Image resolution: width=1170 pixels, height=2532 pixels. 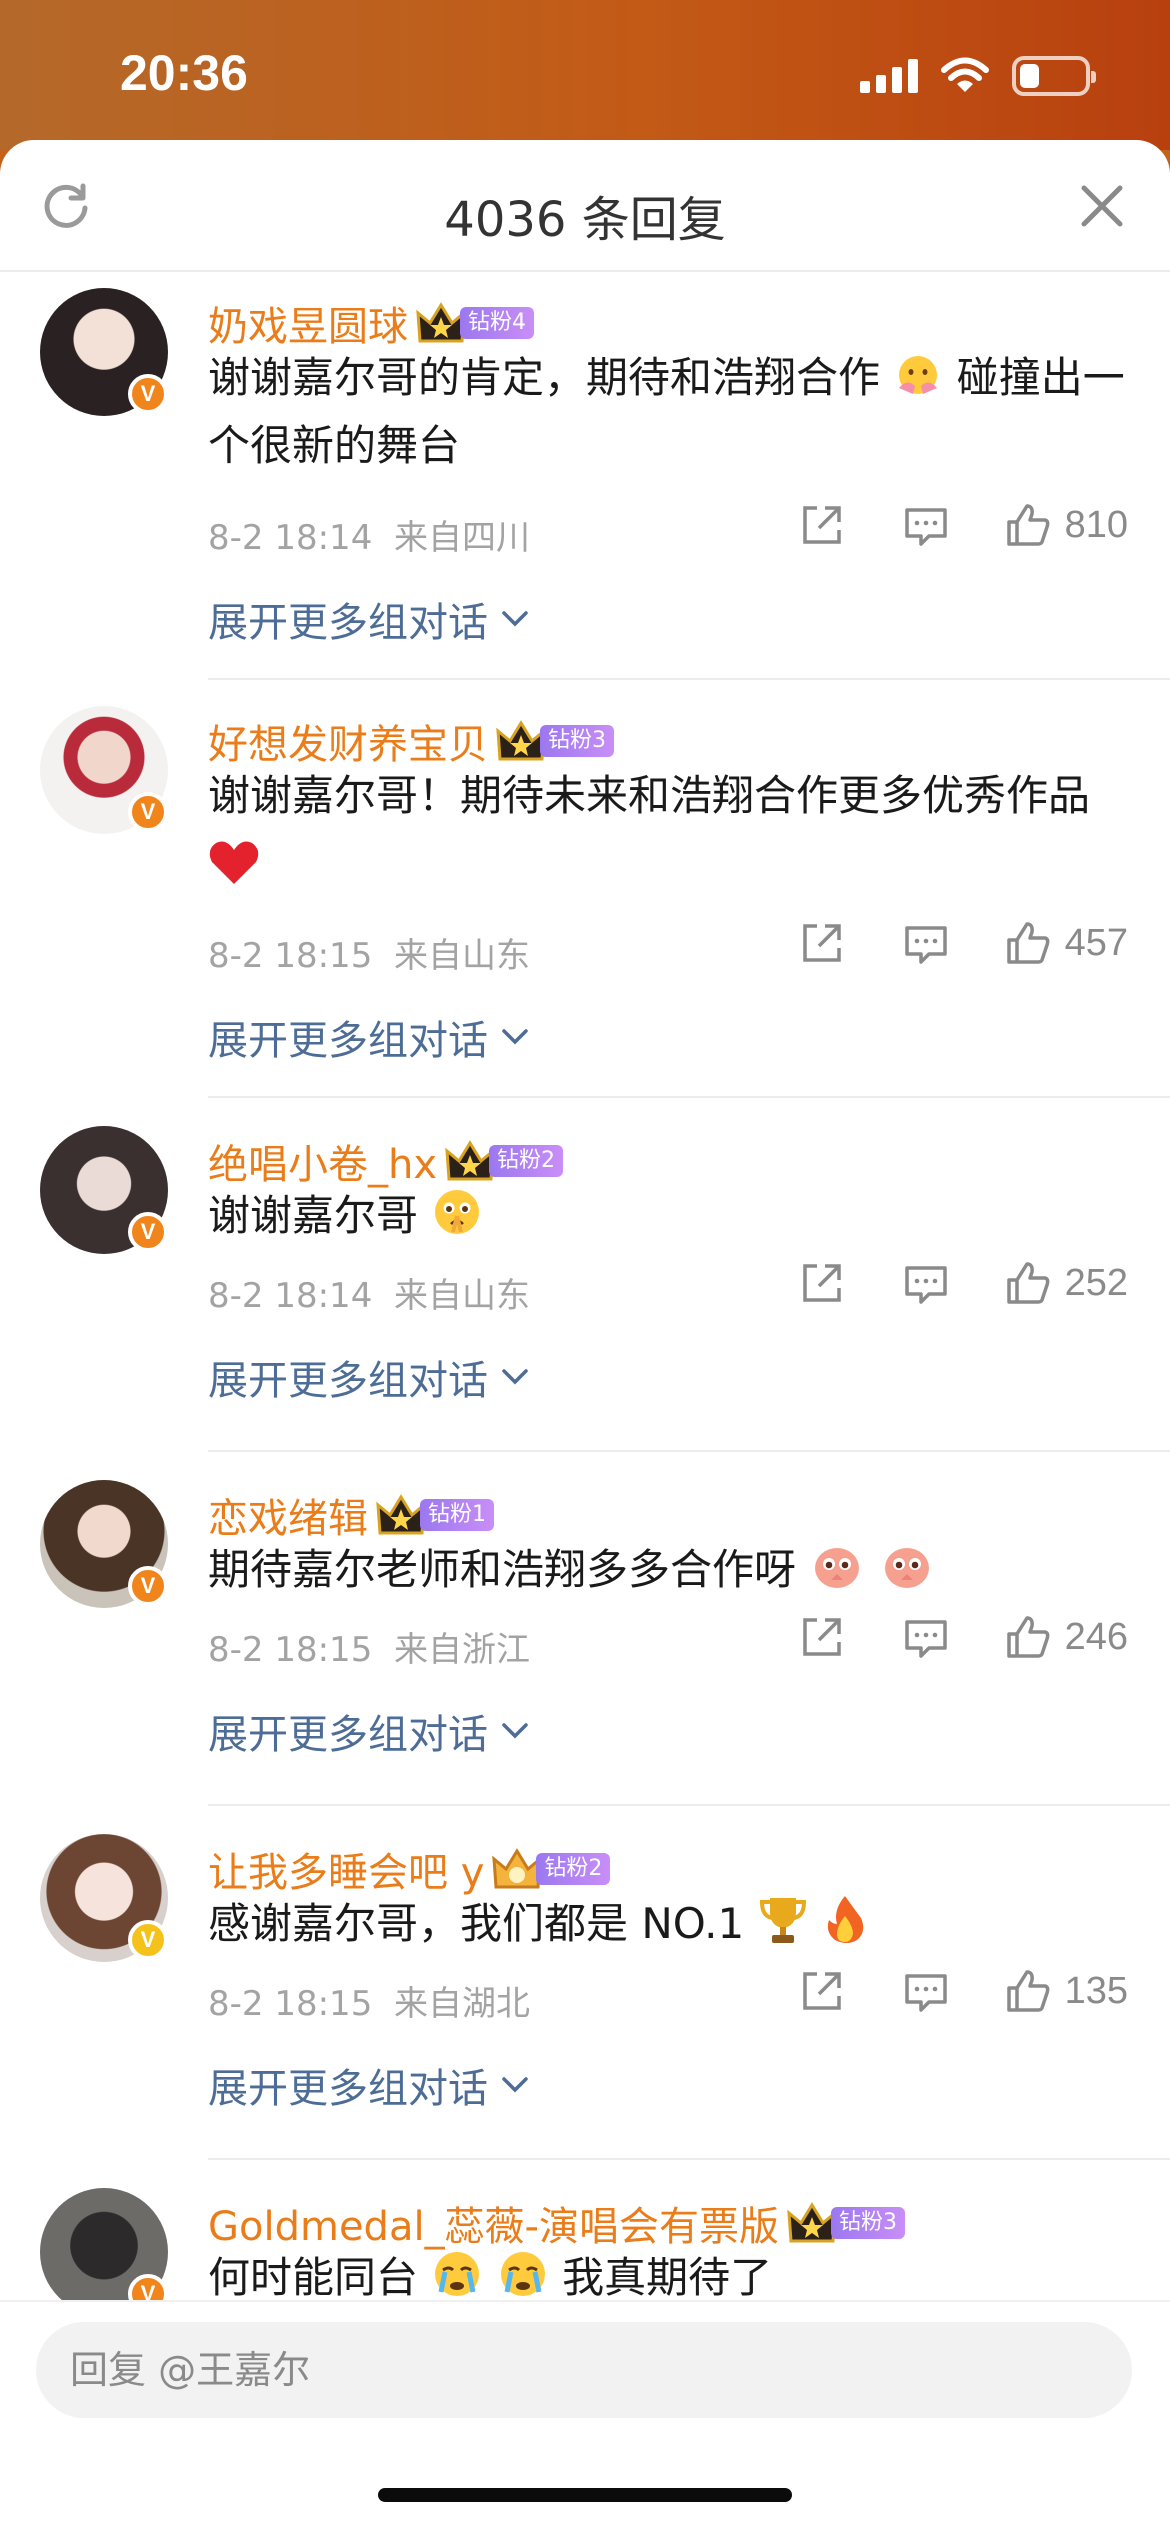 What do you see at coordinates (457, 2274) in the screenshot?
I see `crying-emoji-icon` at bounding box center [457, 2274].